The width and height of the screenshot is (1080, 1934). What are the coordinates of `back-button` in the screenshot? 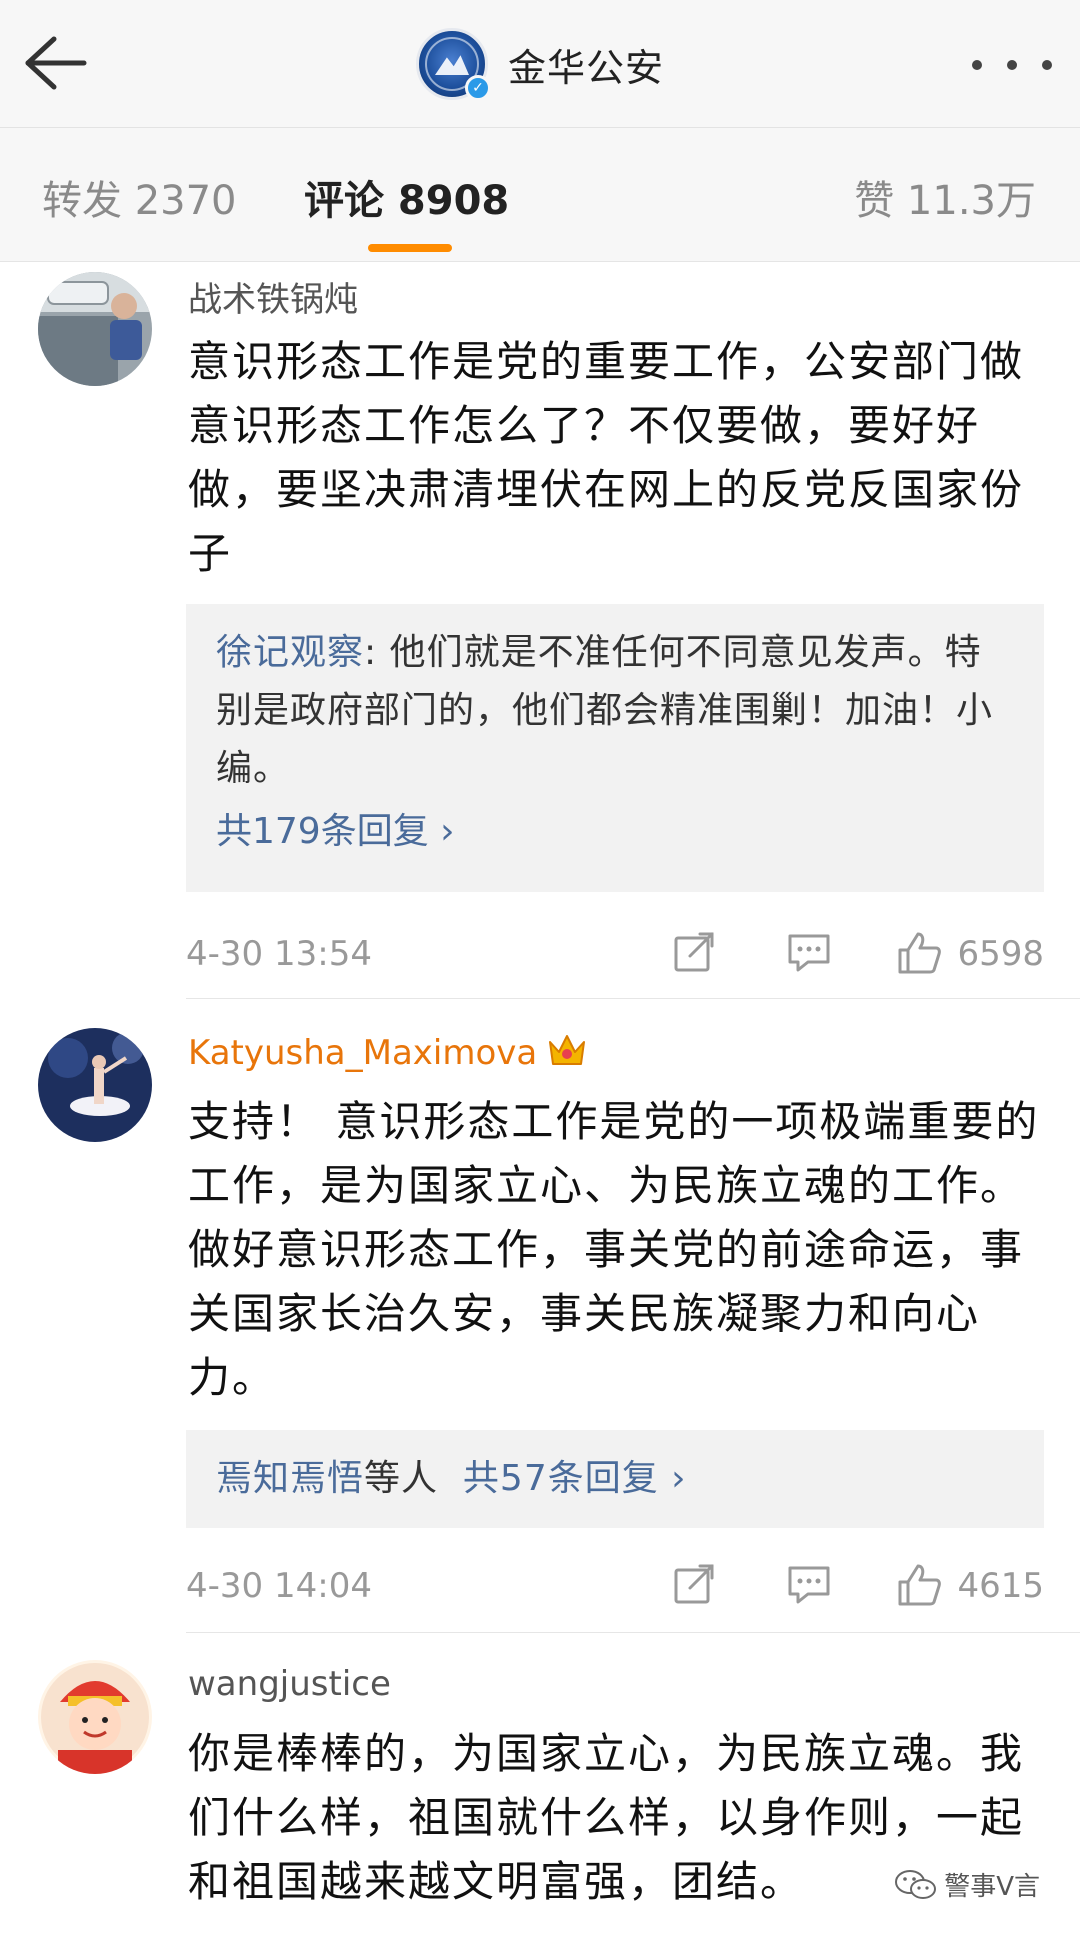 It's located at (62, 63).